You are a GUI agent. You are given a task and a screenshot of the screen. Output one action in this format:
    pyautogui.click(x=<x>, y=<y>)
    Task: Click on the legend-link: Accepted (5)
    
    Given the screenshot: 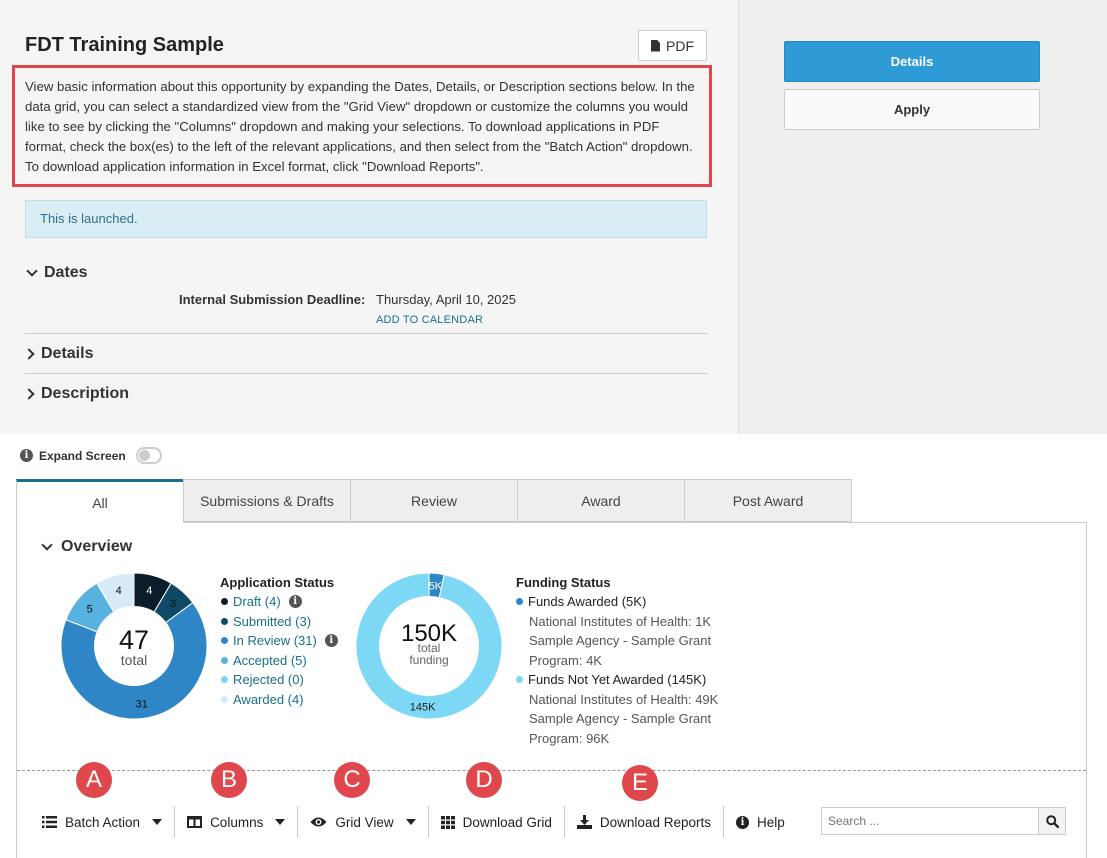 What is the action you would take?
    pyautogui.click(x=270, y=661)
    